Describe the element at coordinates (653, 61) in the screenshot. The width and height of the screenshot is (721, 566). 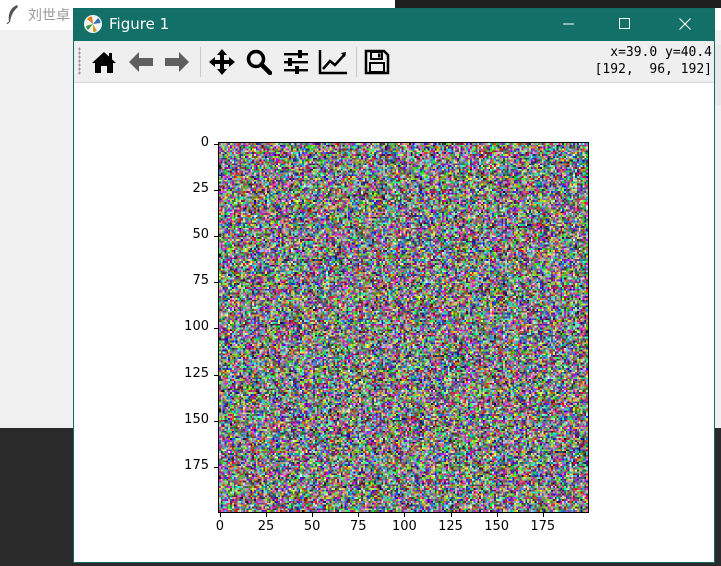
I see `cursor-coordinates-readout: x=39.0 y=40.4 [192, 96, 192]` at that location.